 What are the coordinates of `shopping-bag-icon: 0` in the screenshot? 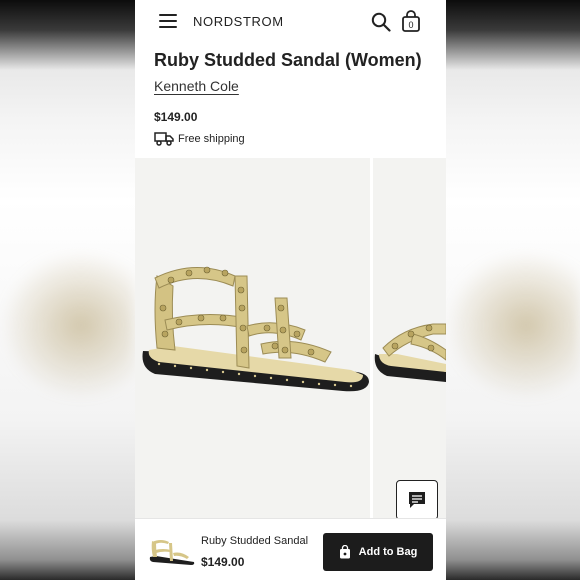 It's located at (411, 21).